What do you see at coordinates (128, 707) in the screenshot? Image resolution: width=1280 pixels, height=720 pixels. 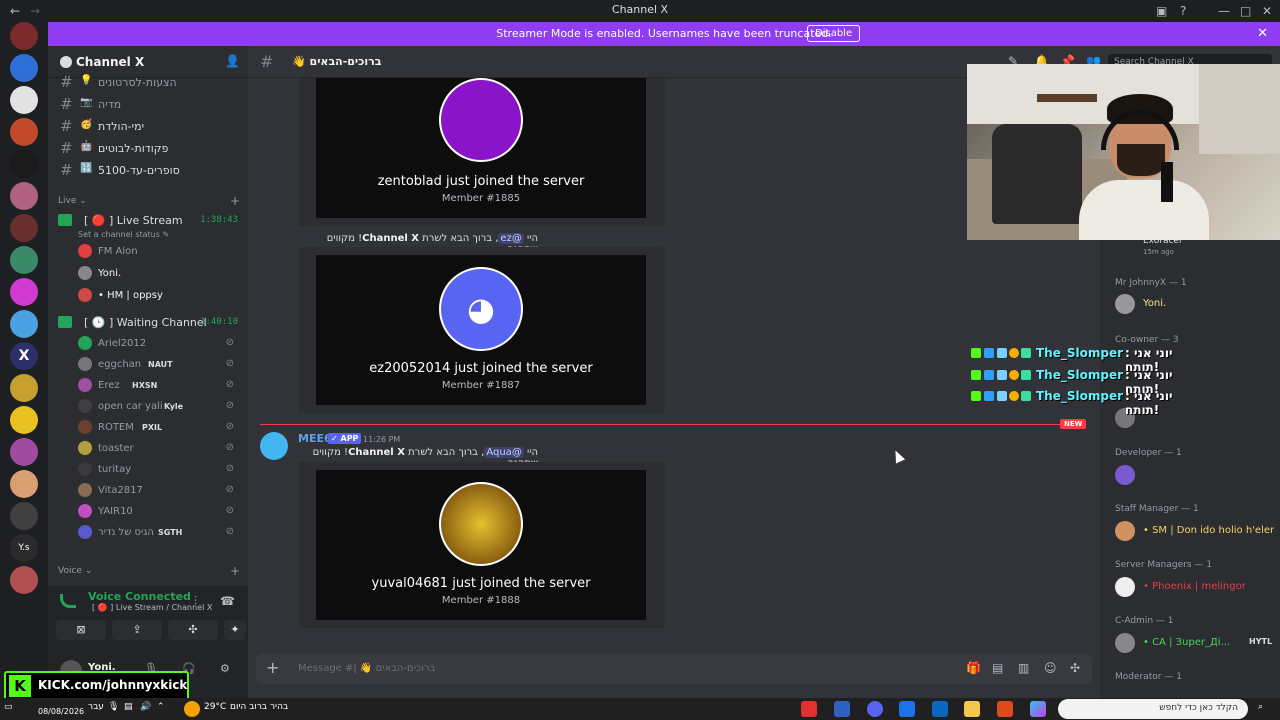 I see `network-icon: ▤` at bounding box center [128, 707].